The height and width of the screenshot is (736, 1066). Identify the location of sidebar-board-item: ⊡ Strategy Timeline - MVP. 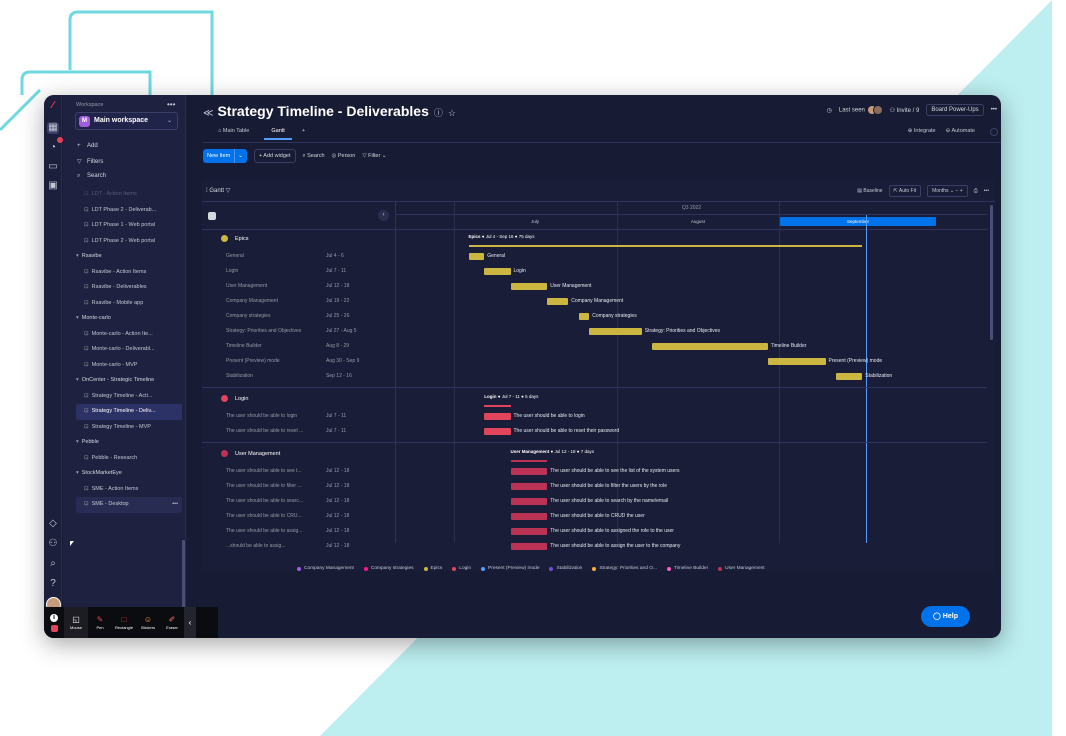
(129, 428).